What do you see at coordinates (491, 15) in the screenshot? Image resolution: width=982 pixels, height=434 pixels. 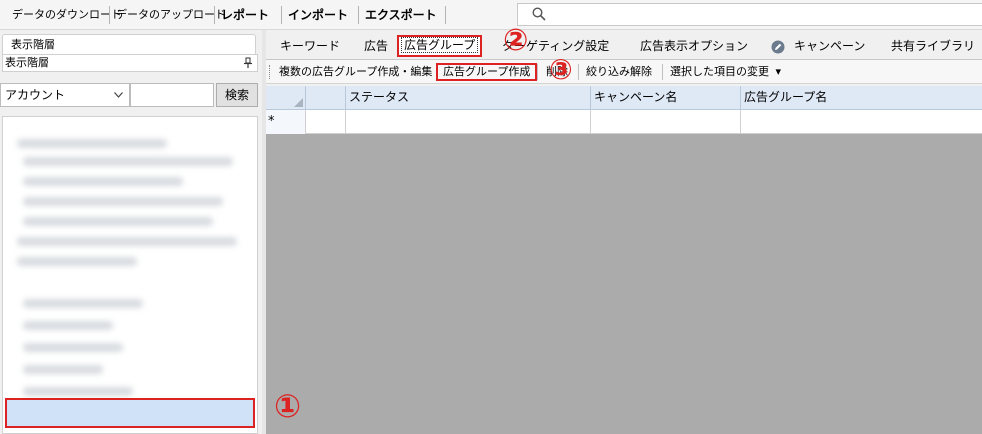 I see `top-toolbar: データのダウンロード データのアップロード レポート インポート エクスポート` at bounding box center [491, 15].